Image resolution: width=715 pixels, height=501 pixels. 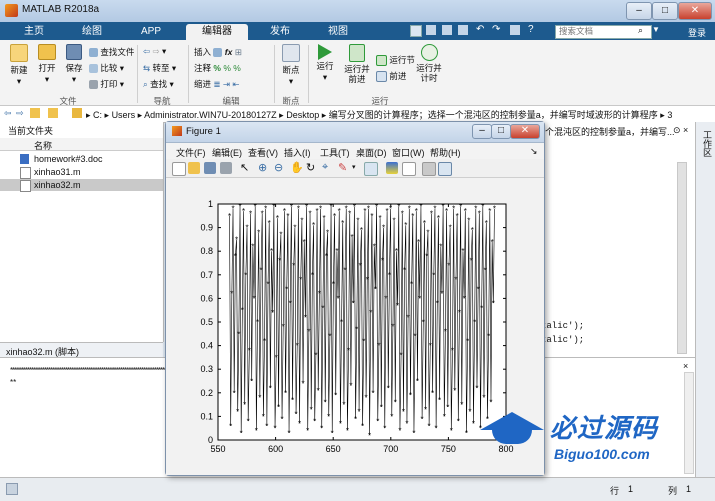 I want to click on back-arrow-icon: ⇦, so click(x=8, y=113).